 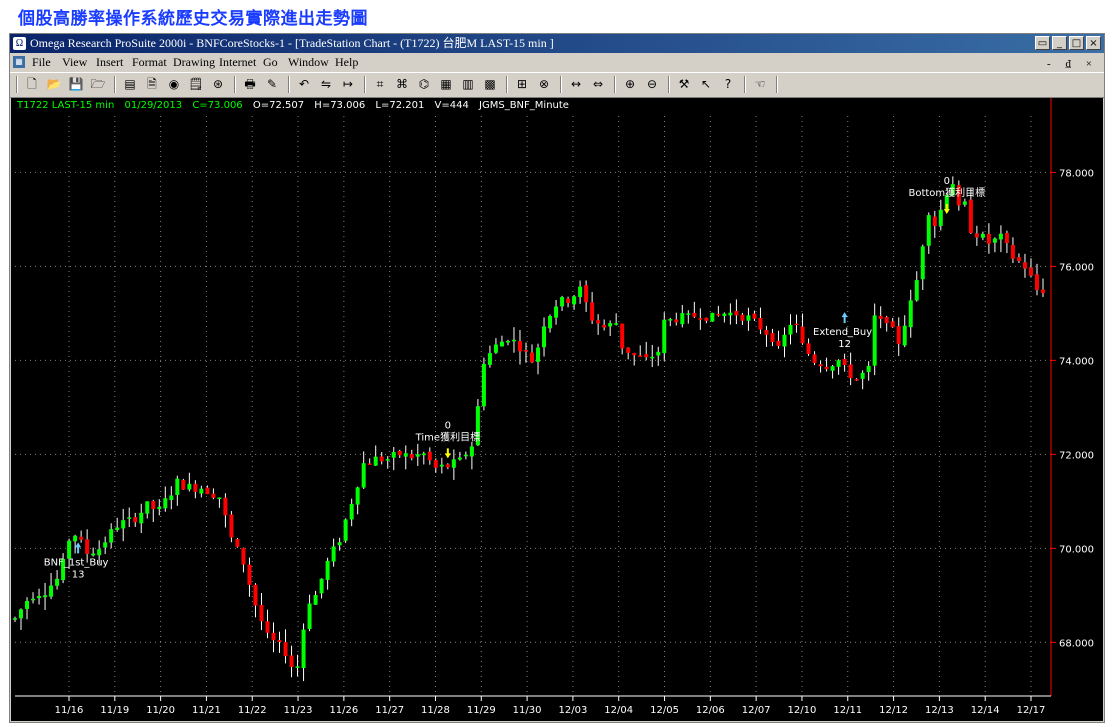 What do you see at coordinates (490, 84) in the screenshot?
I see `matrix-icon: ▩` at bounding box center [490, 84].